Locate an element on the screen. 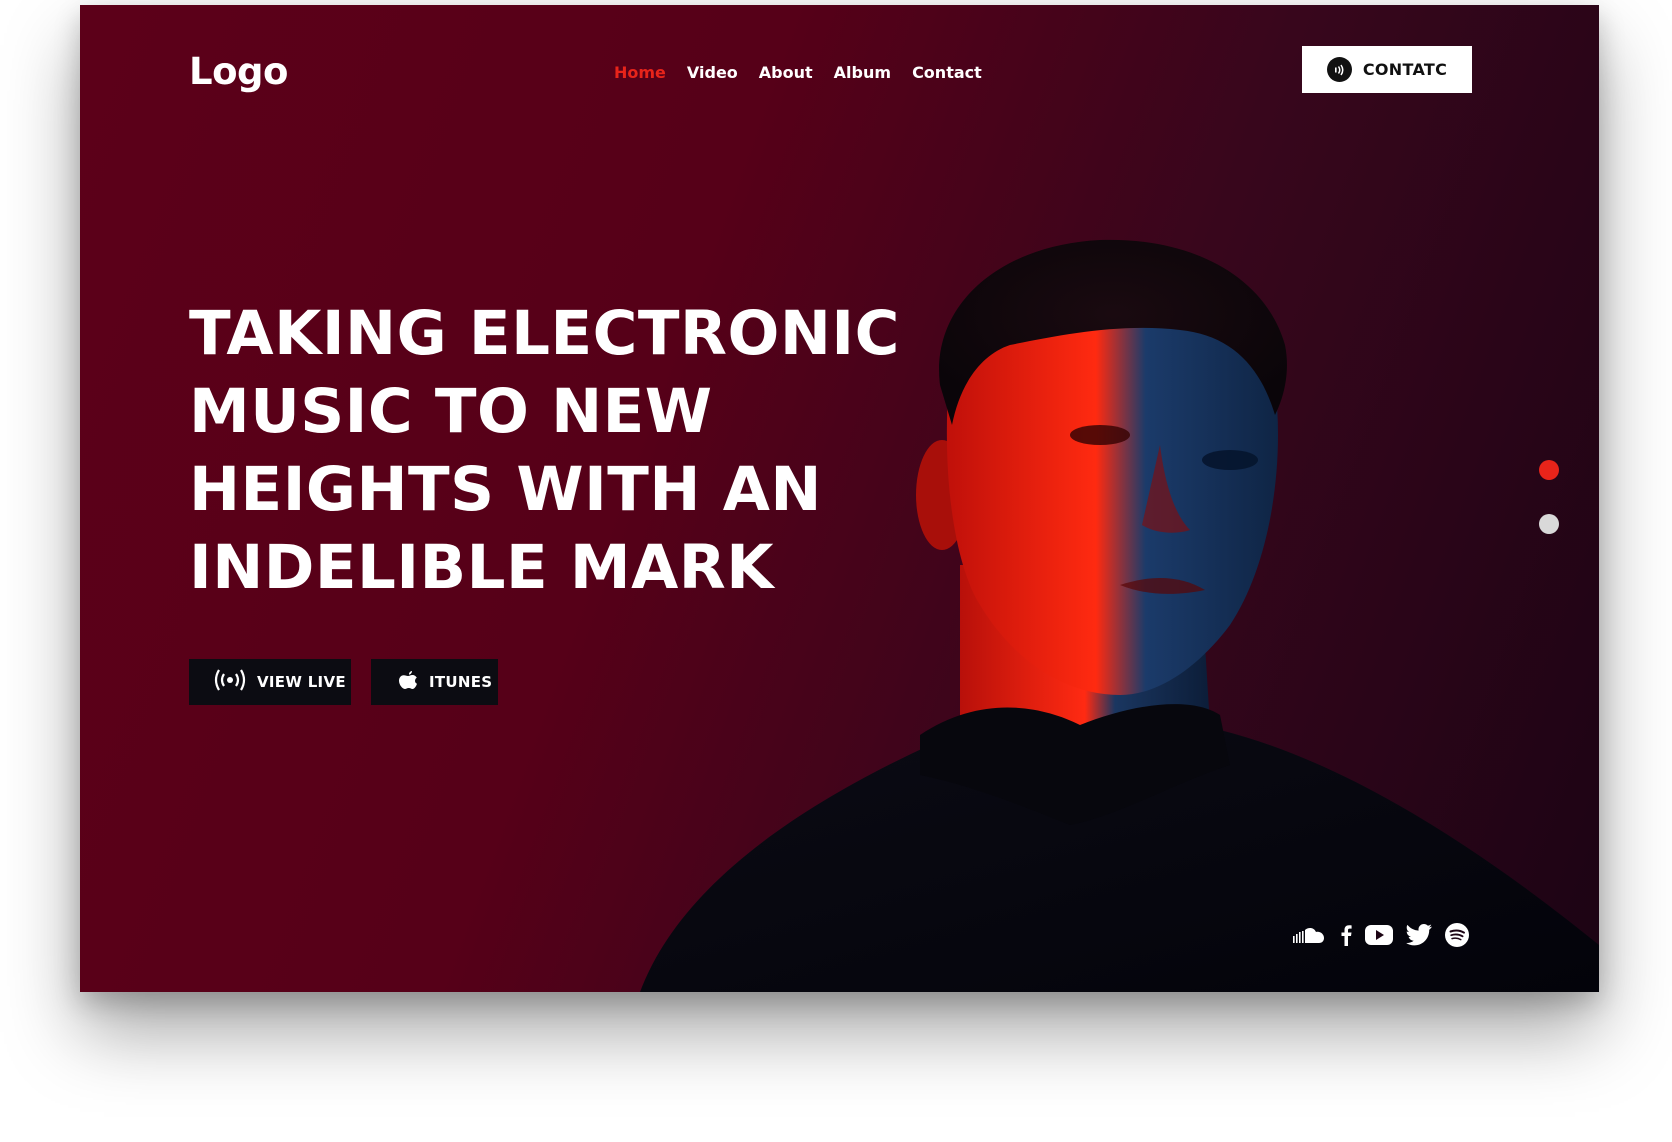 This screenshot has width=1672, height=1142. slider-dots is located at coordinates (1549, 497).